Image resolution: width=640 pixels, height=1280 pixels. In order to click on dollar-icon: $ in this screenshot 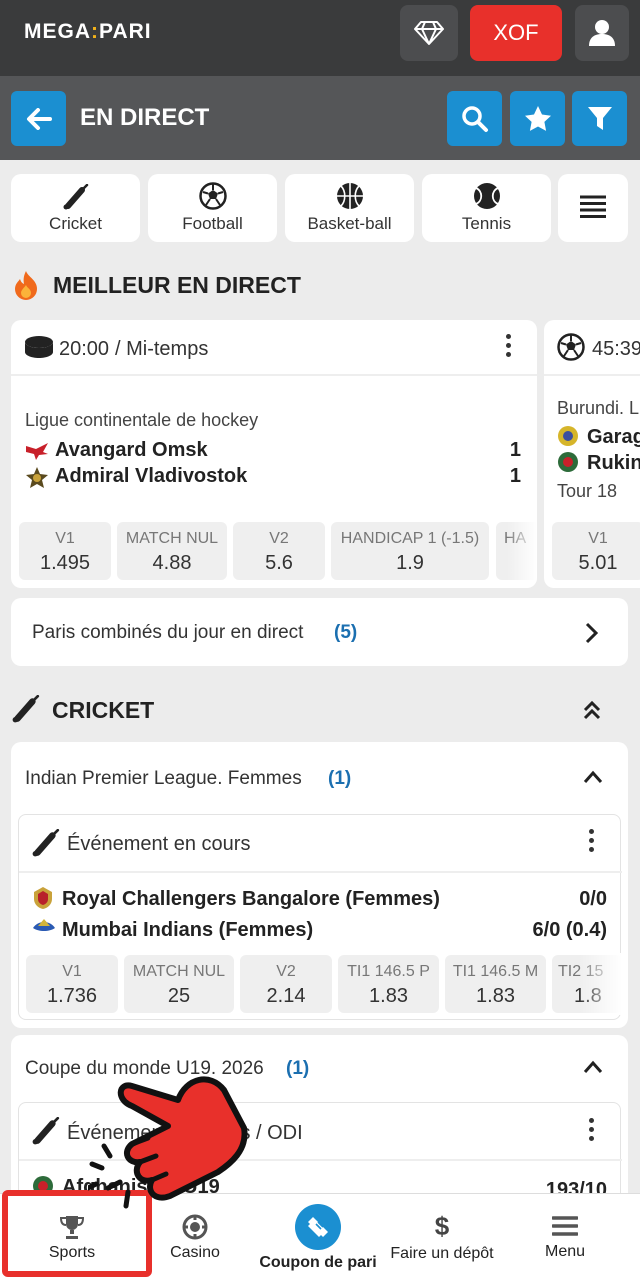, I will do `click(442, 1225)`.